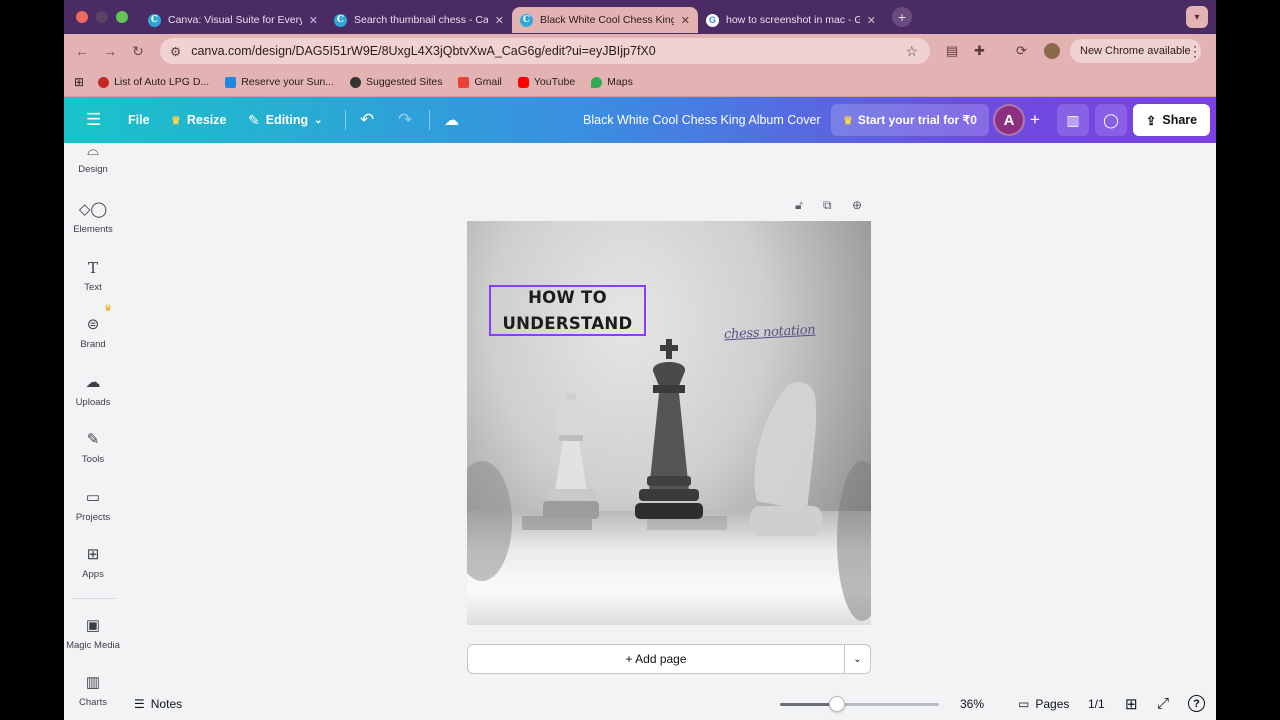  What do you see at coordinates (669, 480) in the screenshot?
I see `chess-pieces-image` at bounding box center [669, 480].